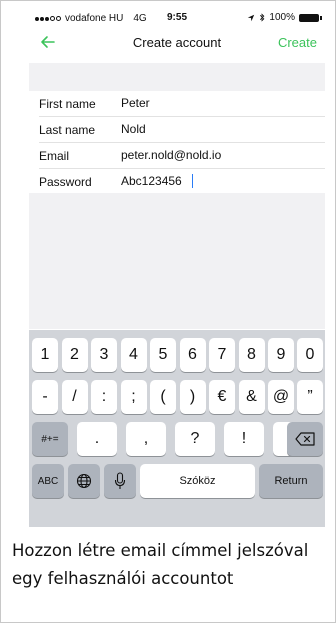  I want to click on key-8: 8, so click(251, 355).